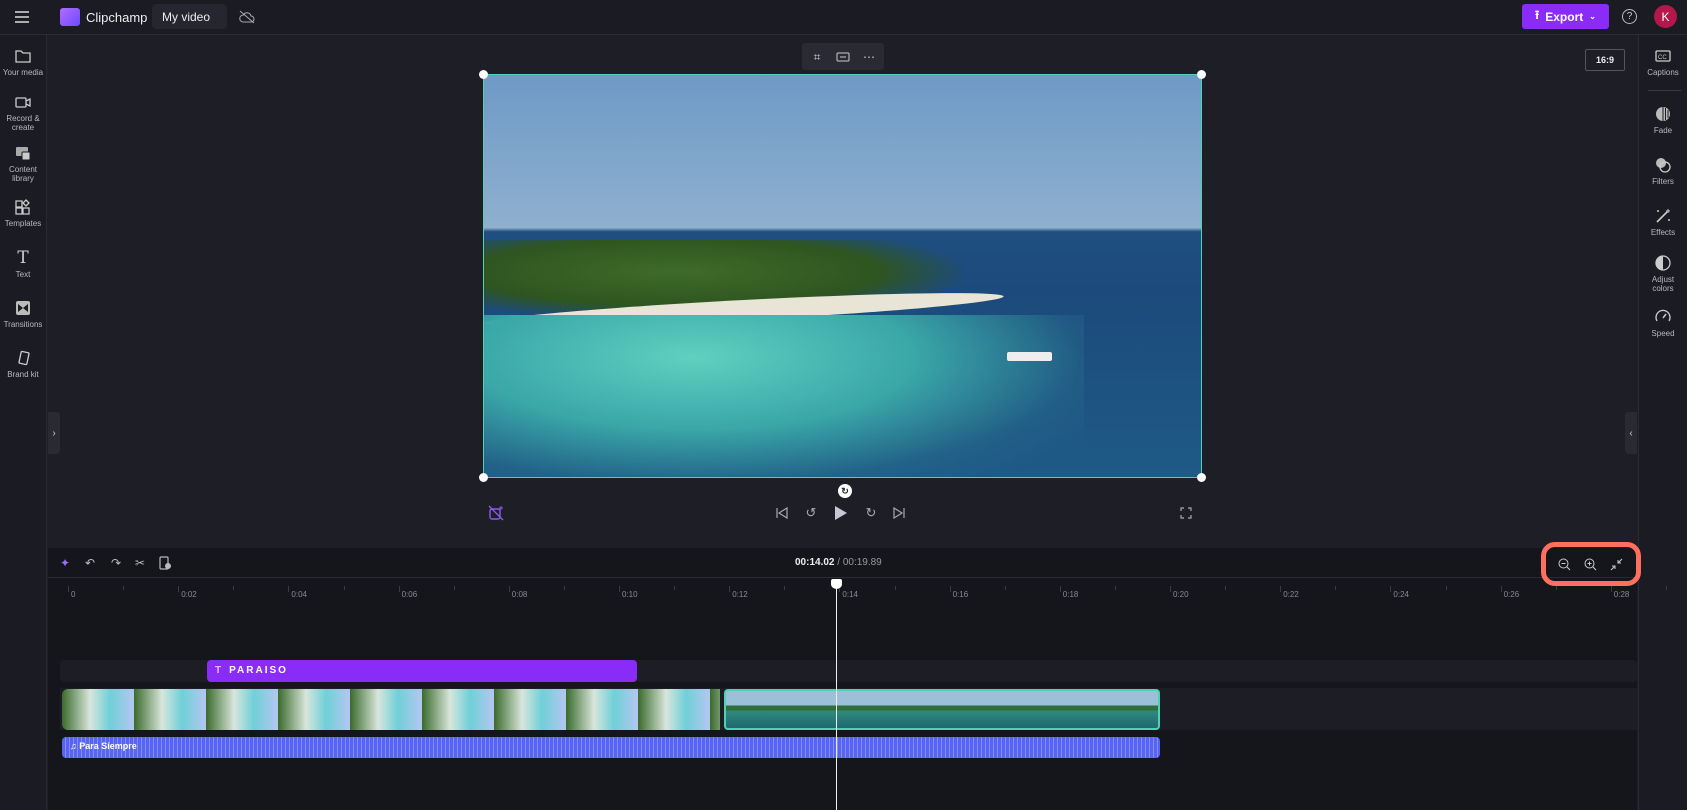 The width and height of the screenshot is (1687, 810). Describe the element at coordinates (1663, 216) in the screenshot. I see `effects-icon` at that location.